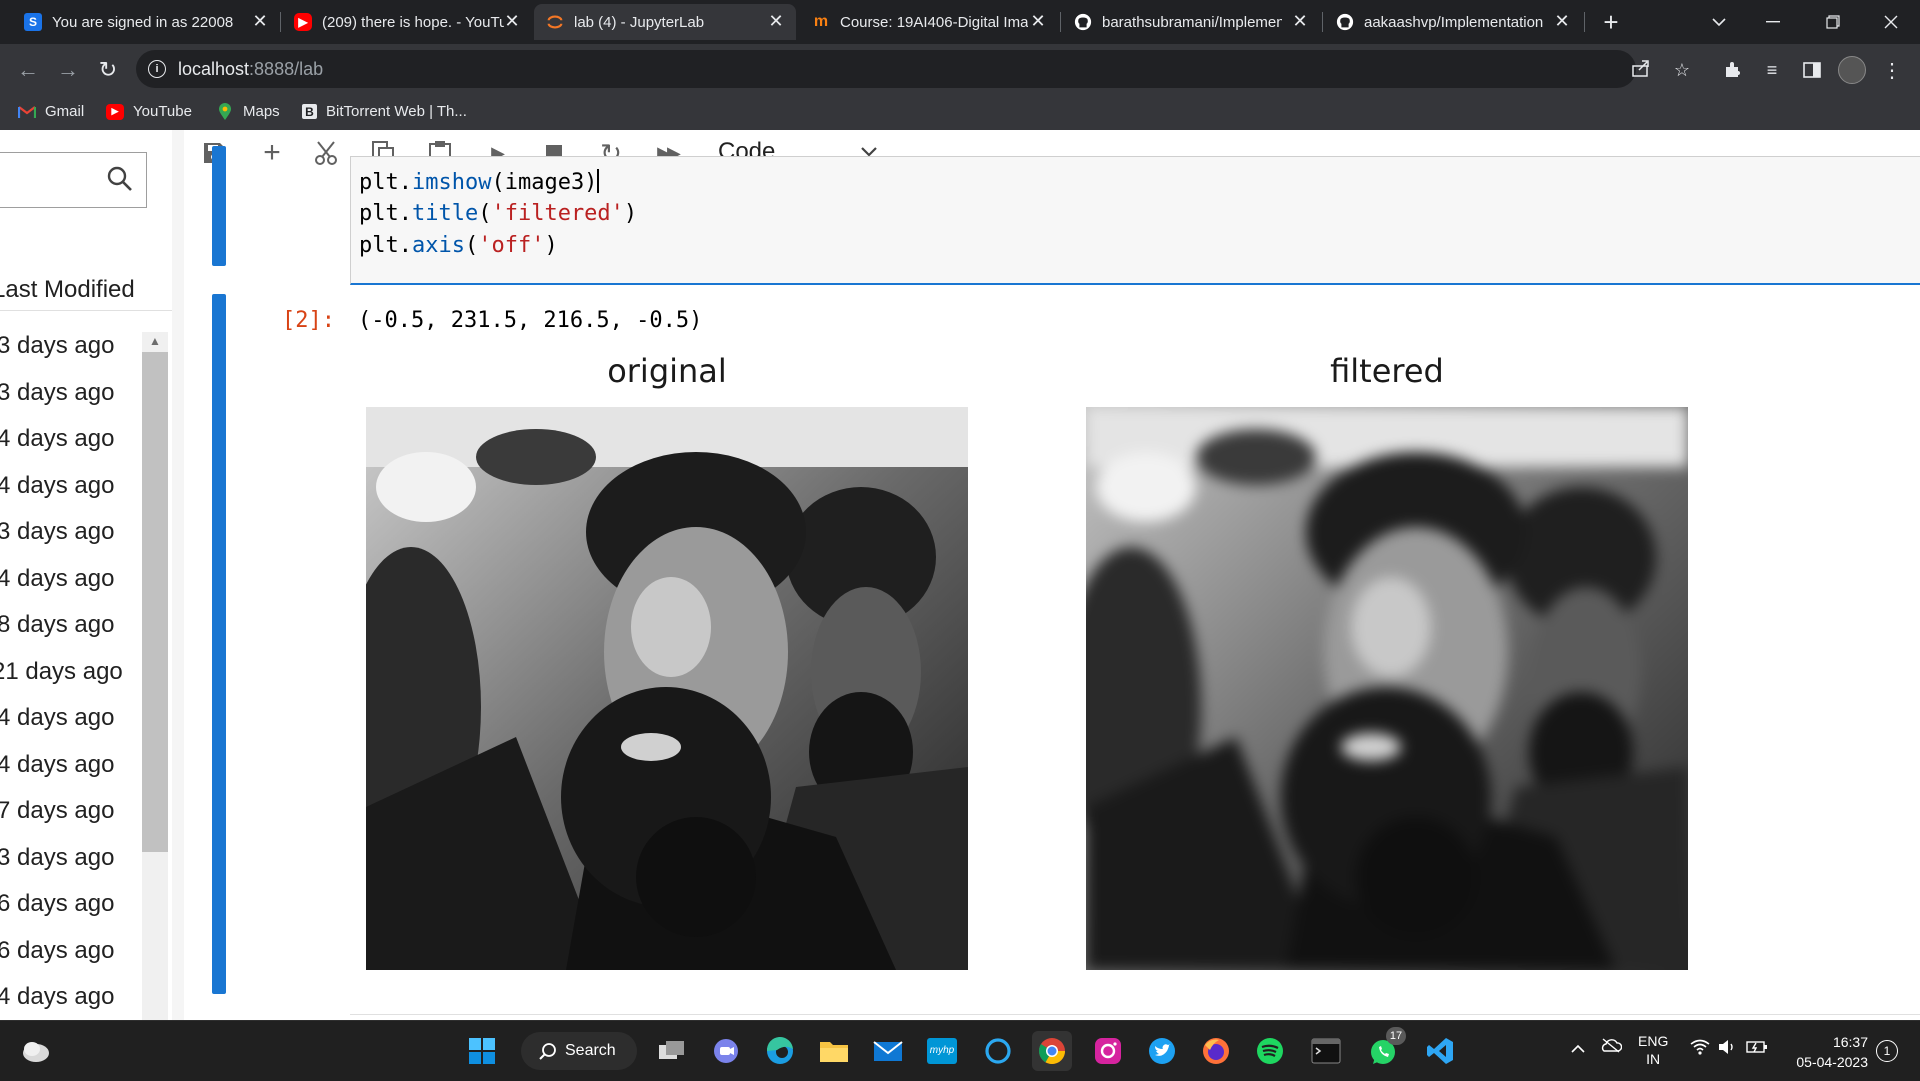  What do you see at coordinates (1833, 22) in the screenshot?
I see `restore-icon` at bounding box center [1833, 22].